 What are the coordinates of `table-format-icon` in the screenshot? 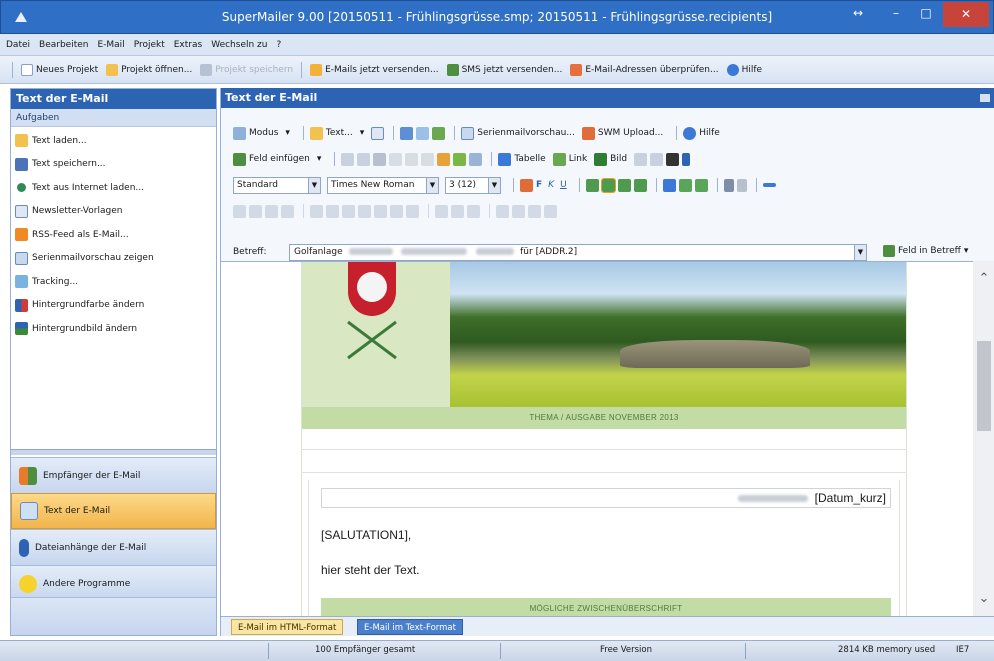 It's located at (534, 211).